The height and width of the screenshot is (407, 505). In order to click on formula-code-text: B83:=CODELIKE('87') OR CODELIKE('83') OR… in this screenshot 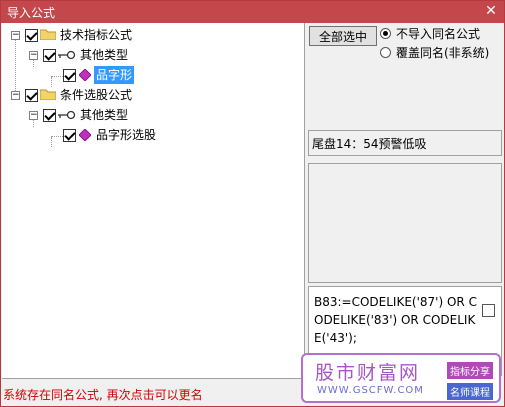, I will do `click(395, 320)`.